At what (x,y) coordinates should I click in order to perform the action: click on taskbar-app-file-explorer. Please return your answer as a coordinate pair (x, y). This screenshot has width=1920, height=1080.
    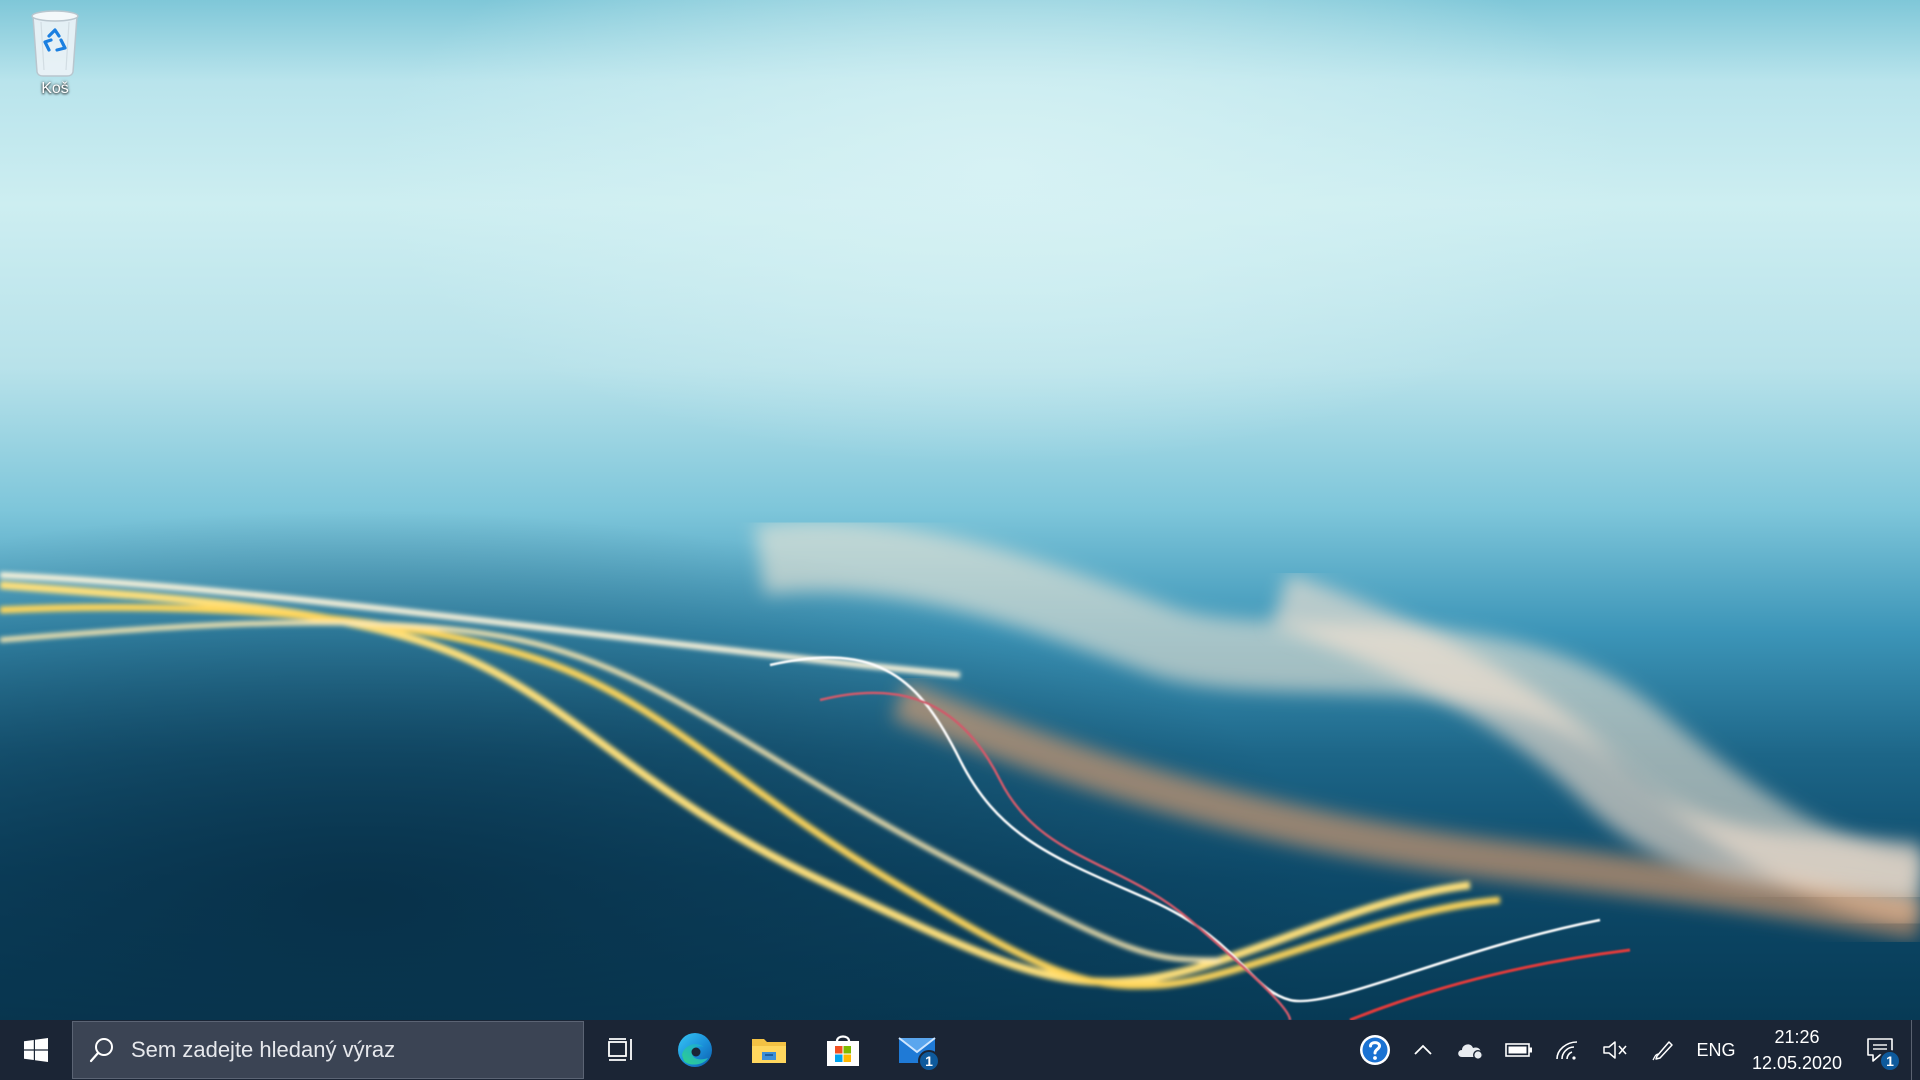
    Looking at the image, I should click on (769, 1050).